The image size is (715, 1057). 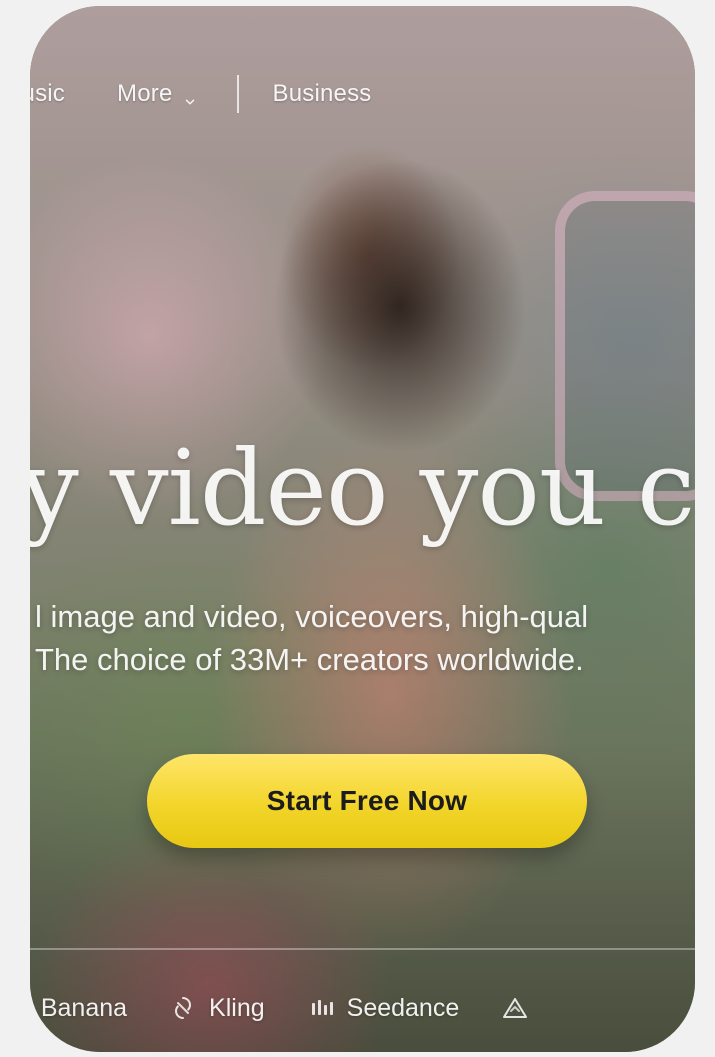 I want to click on model-item-label: Kling, so click(x=237, y=1007).